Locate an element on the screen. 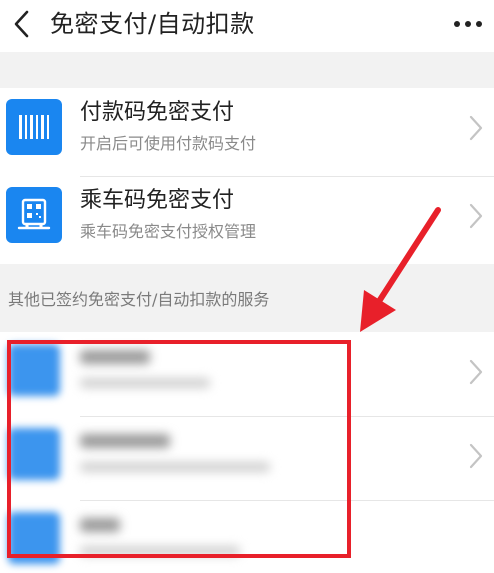  navigation-bar: 免密支付/自动扣款 is located at coordinates (247, 26).